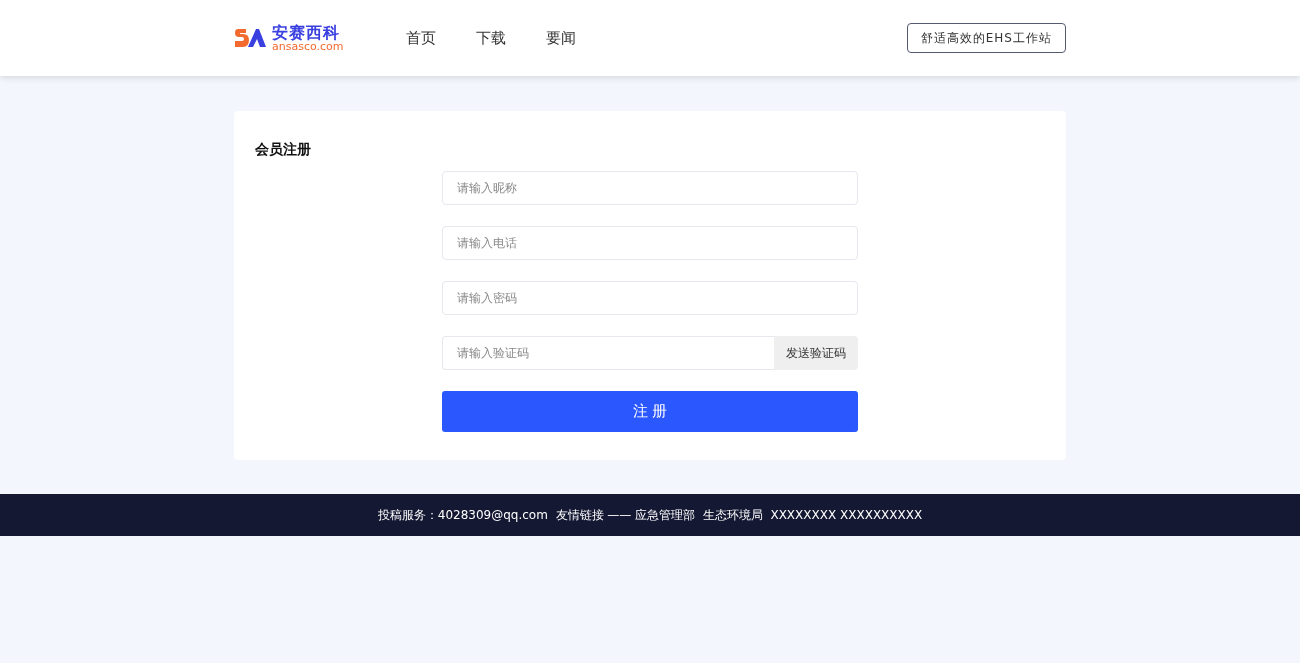 This screenshot has width=1300, height=663. What do you see at coordinates (986, 38) in the screenshot?
I see `slogan-button: 舒适高效的EHS工作站` at bounding box center [986, 38].